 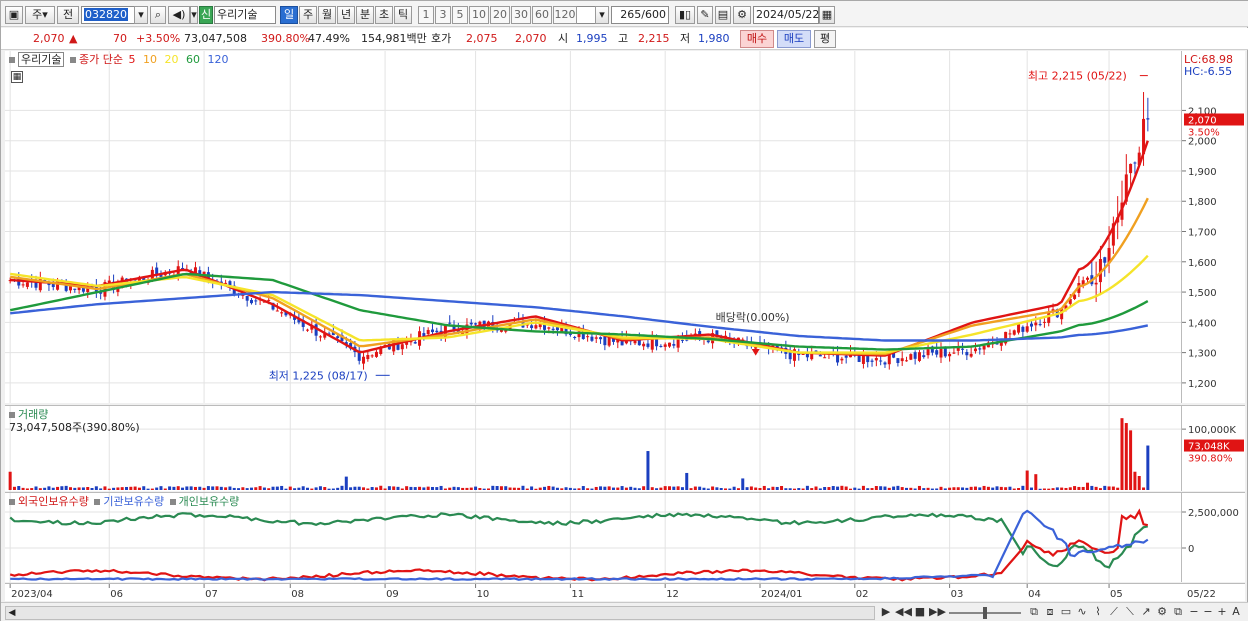 I want to click on interval-button: 60, so click(x=542, y=15).